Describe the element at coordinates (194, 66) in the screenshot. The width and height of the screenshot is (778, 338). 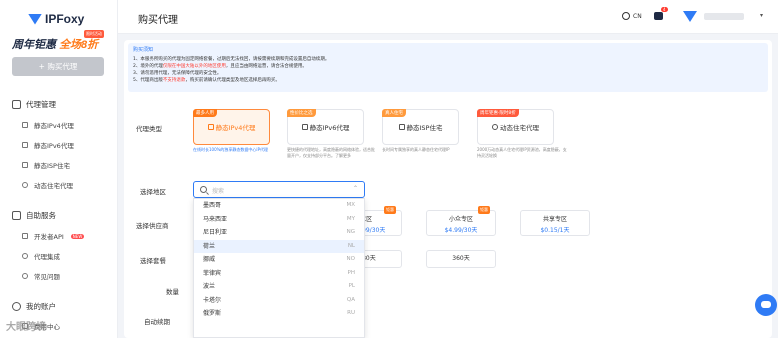
I see `notice-warning: 仅限在中国大陆以外的地区使用` at that location.